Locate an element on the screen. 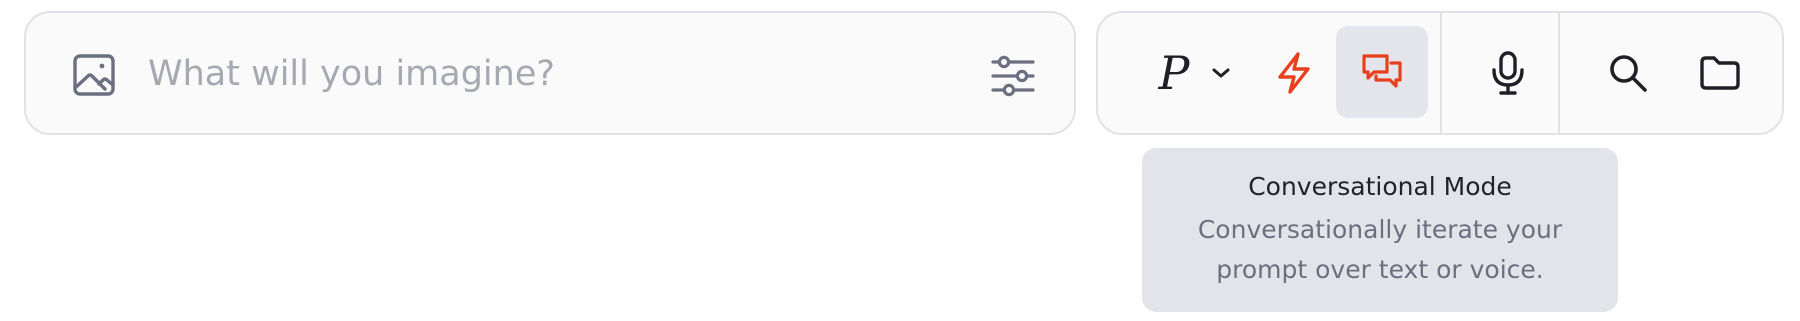 The width and height of the screenshot is (1800, 321). search-button is located at coordinates (1628, 73).